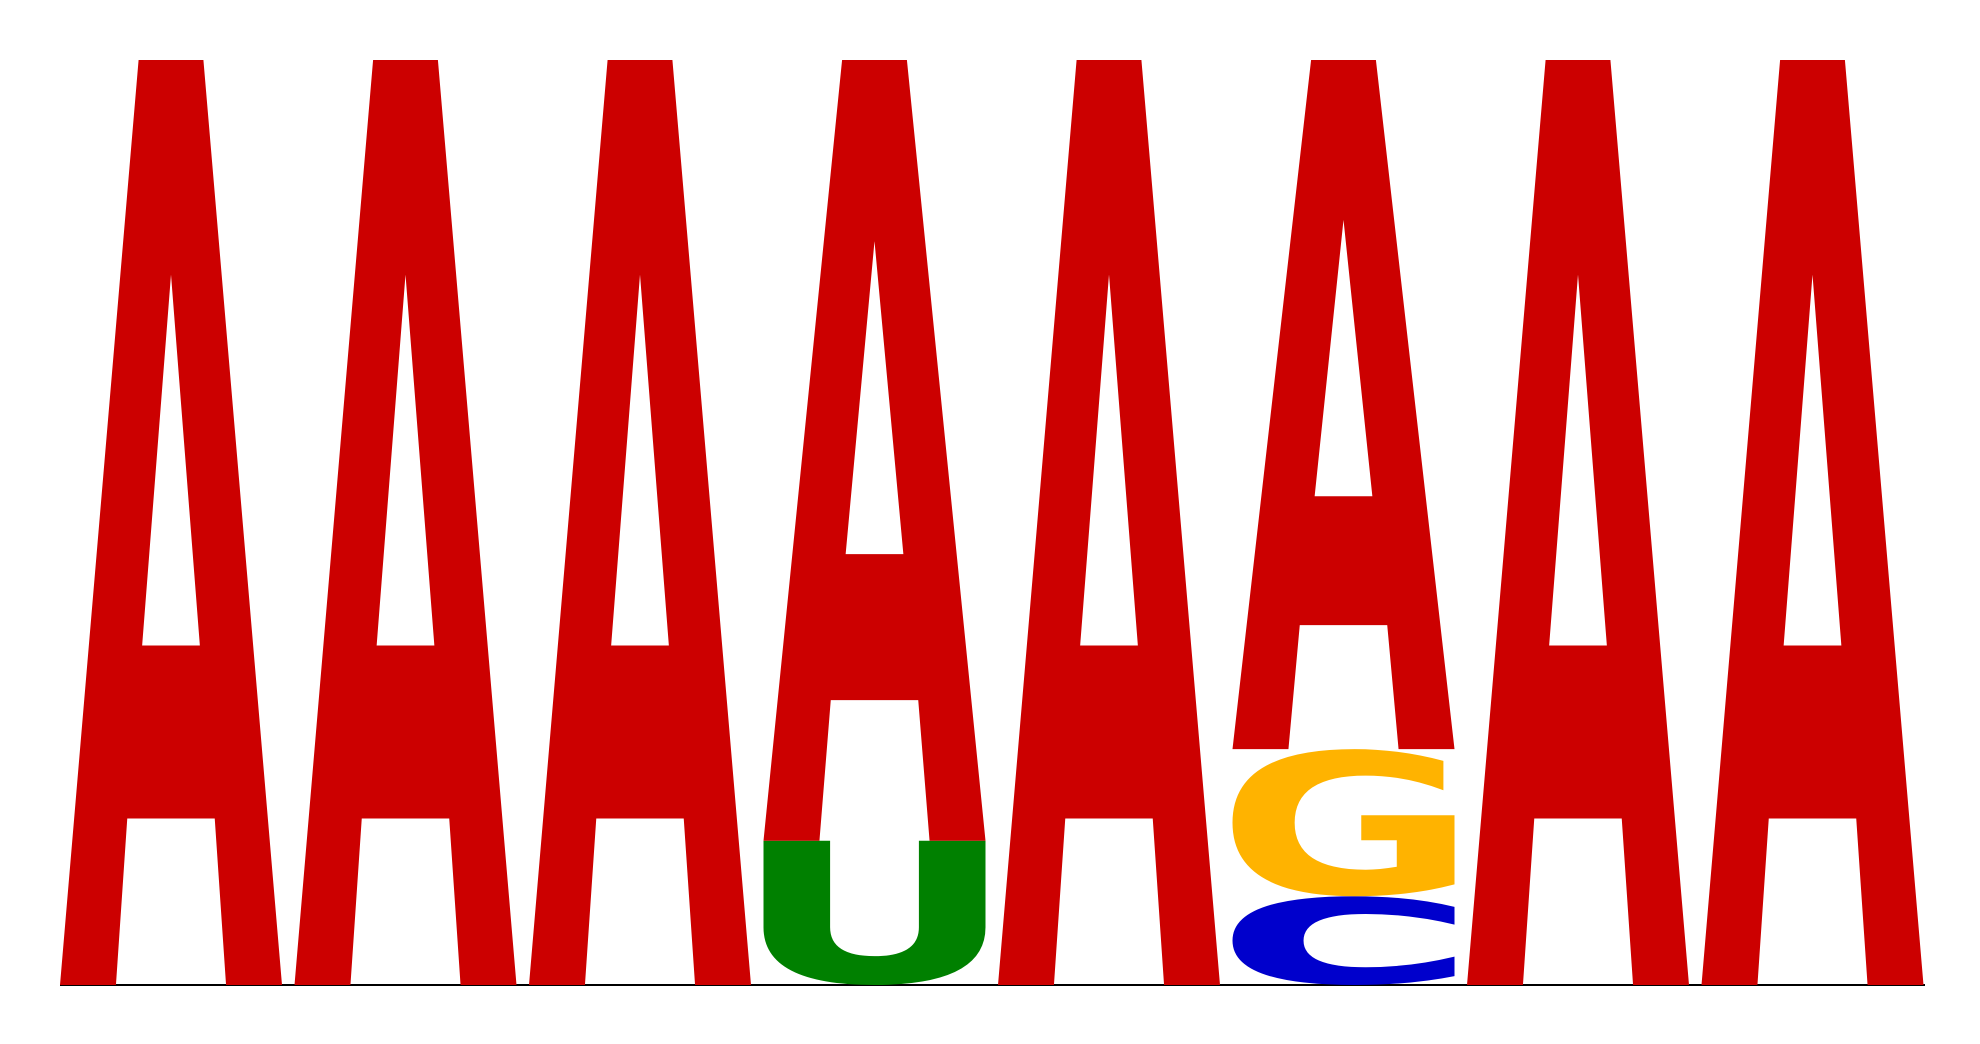 This screenshot has height=1044, width=1980. I want to click on letter-u, so click(874, 912).